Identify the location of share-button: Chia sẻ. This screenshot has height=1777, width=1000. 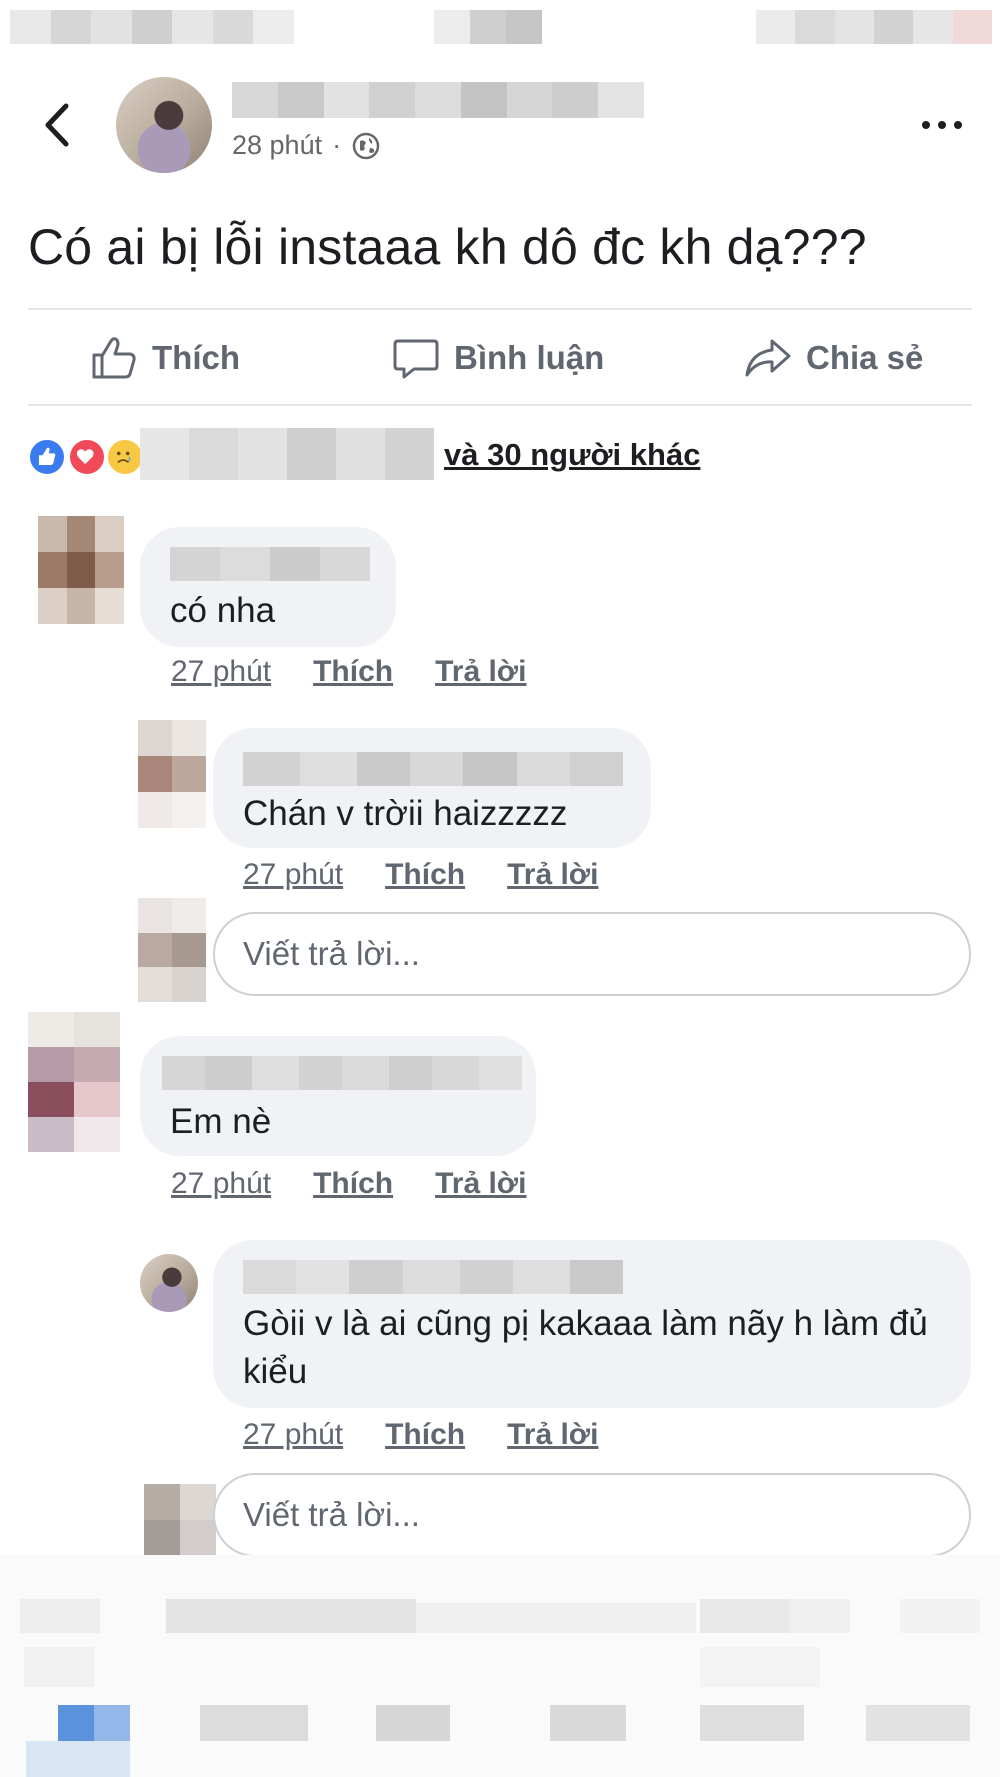
(833, 358).